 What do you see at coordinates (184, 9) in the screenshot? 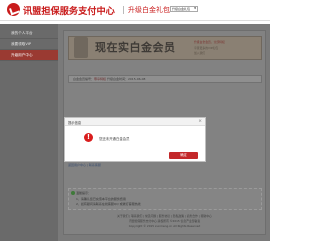
I see `header-select: 升级白金礼包` at bounding box center [184, 9].